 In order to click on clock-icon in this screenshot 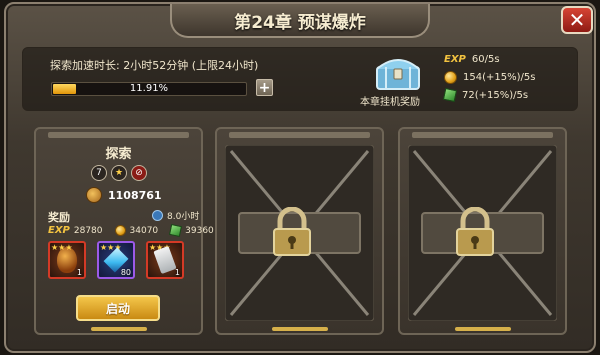, I will do `click(157, 215)`.